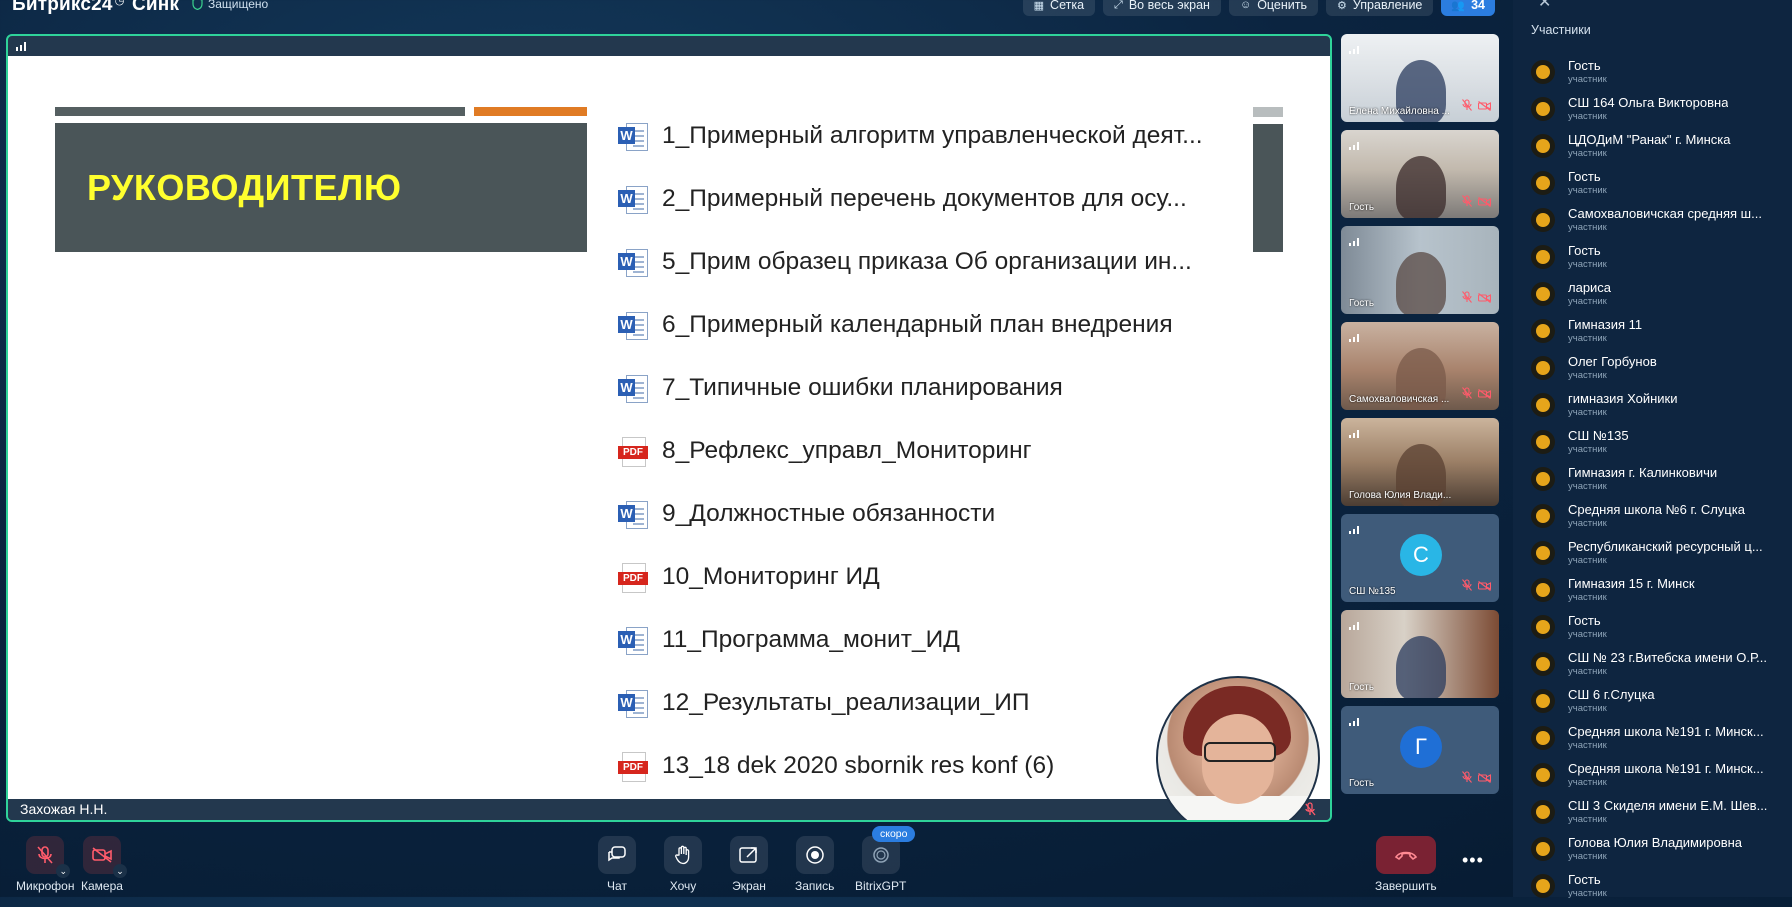 The height and width of the screenshot is (907, 1792). What do you see at coordinates (683, 886) in the screenshot?
I see `raise-hand-label: Хочу` at bounding box center [683, 886].